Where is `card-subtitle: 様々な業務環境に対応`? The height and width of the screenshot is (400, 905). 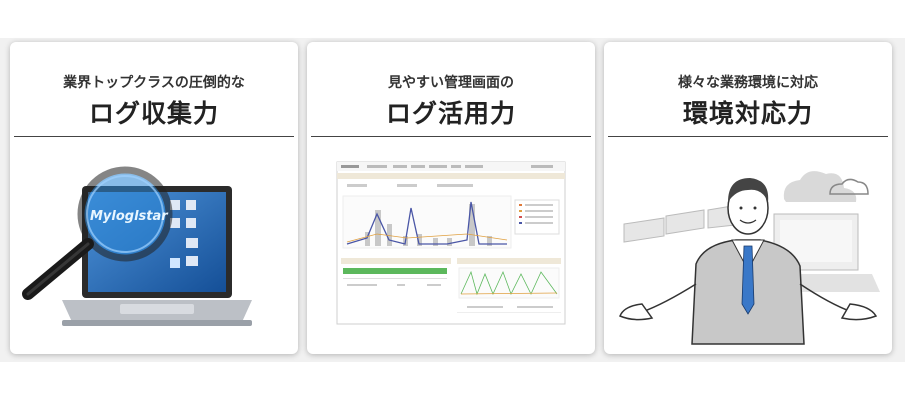
card-subtitle: 様々な業務環境に対応 is located at coordinates (748, 83).